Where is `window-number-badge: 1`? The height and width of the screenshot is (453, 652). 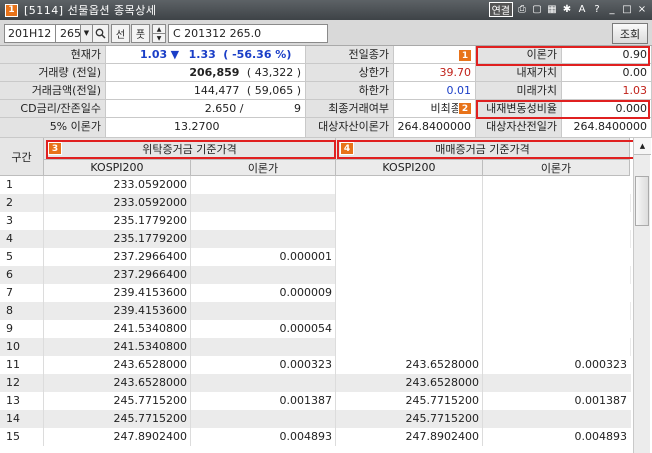 window-number-badge: 1 is located at coordinates (11, 10).